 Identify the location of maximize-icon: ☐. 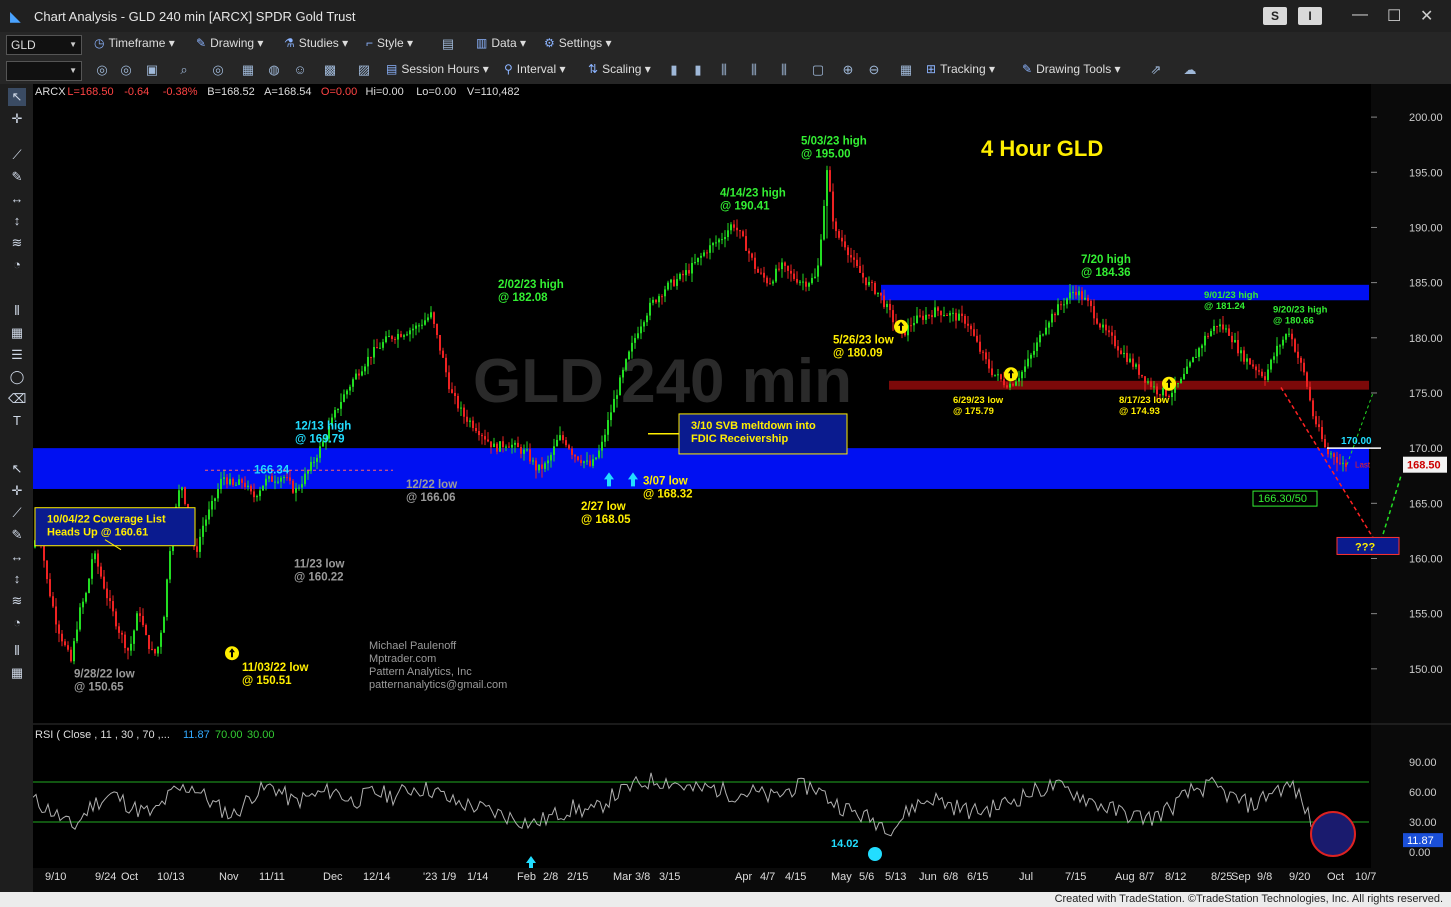
(1394, 16).